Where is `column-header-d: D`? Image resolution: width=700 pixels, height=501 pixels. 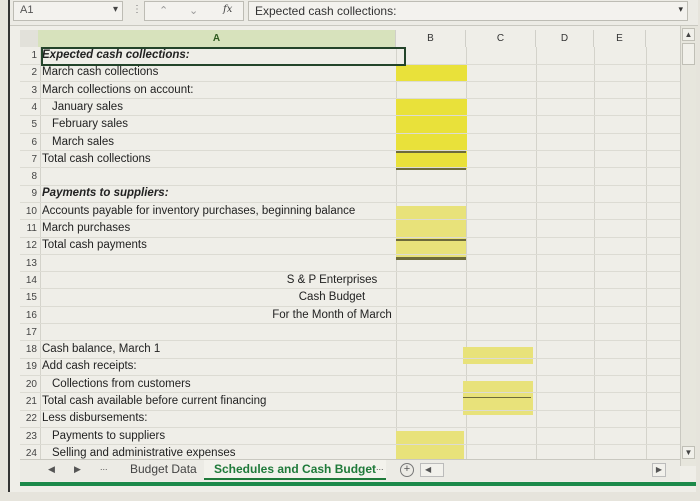 column-header-d: D is located at coordinates (565, 38).